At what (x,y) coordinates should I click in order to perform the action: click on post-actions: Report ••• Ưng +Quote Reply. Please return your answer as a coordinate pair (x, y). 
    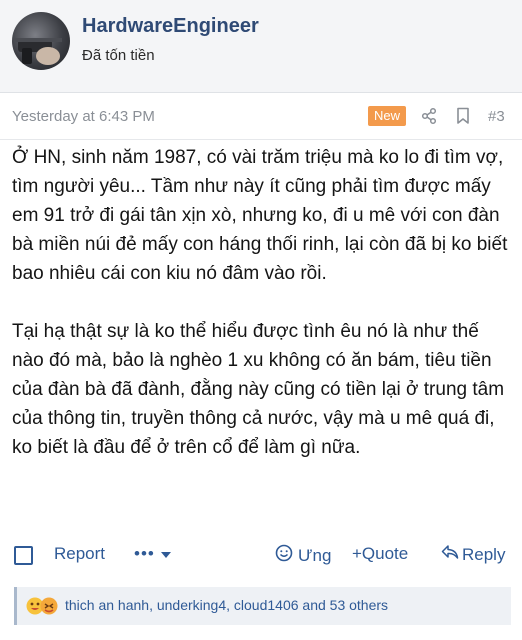
    Looking at the image, I should click on (261, 556).